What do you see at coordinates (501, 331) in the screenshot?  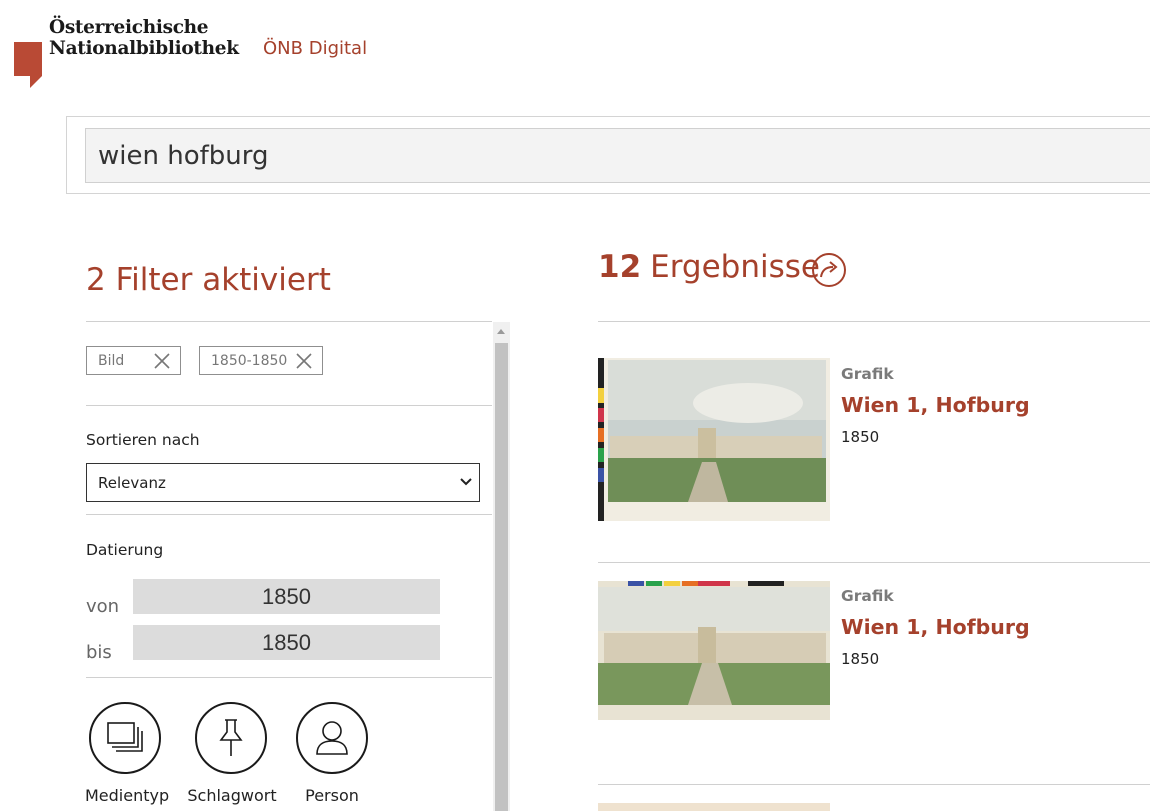 I see `scroll-up-icon` at bounding box center [501, 331].